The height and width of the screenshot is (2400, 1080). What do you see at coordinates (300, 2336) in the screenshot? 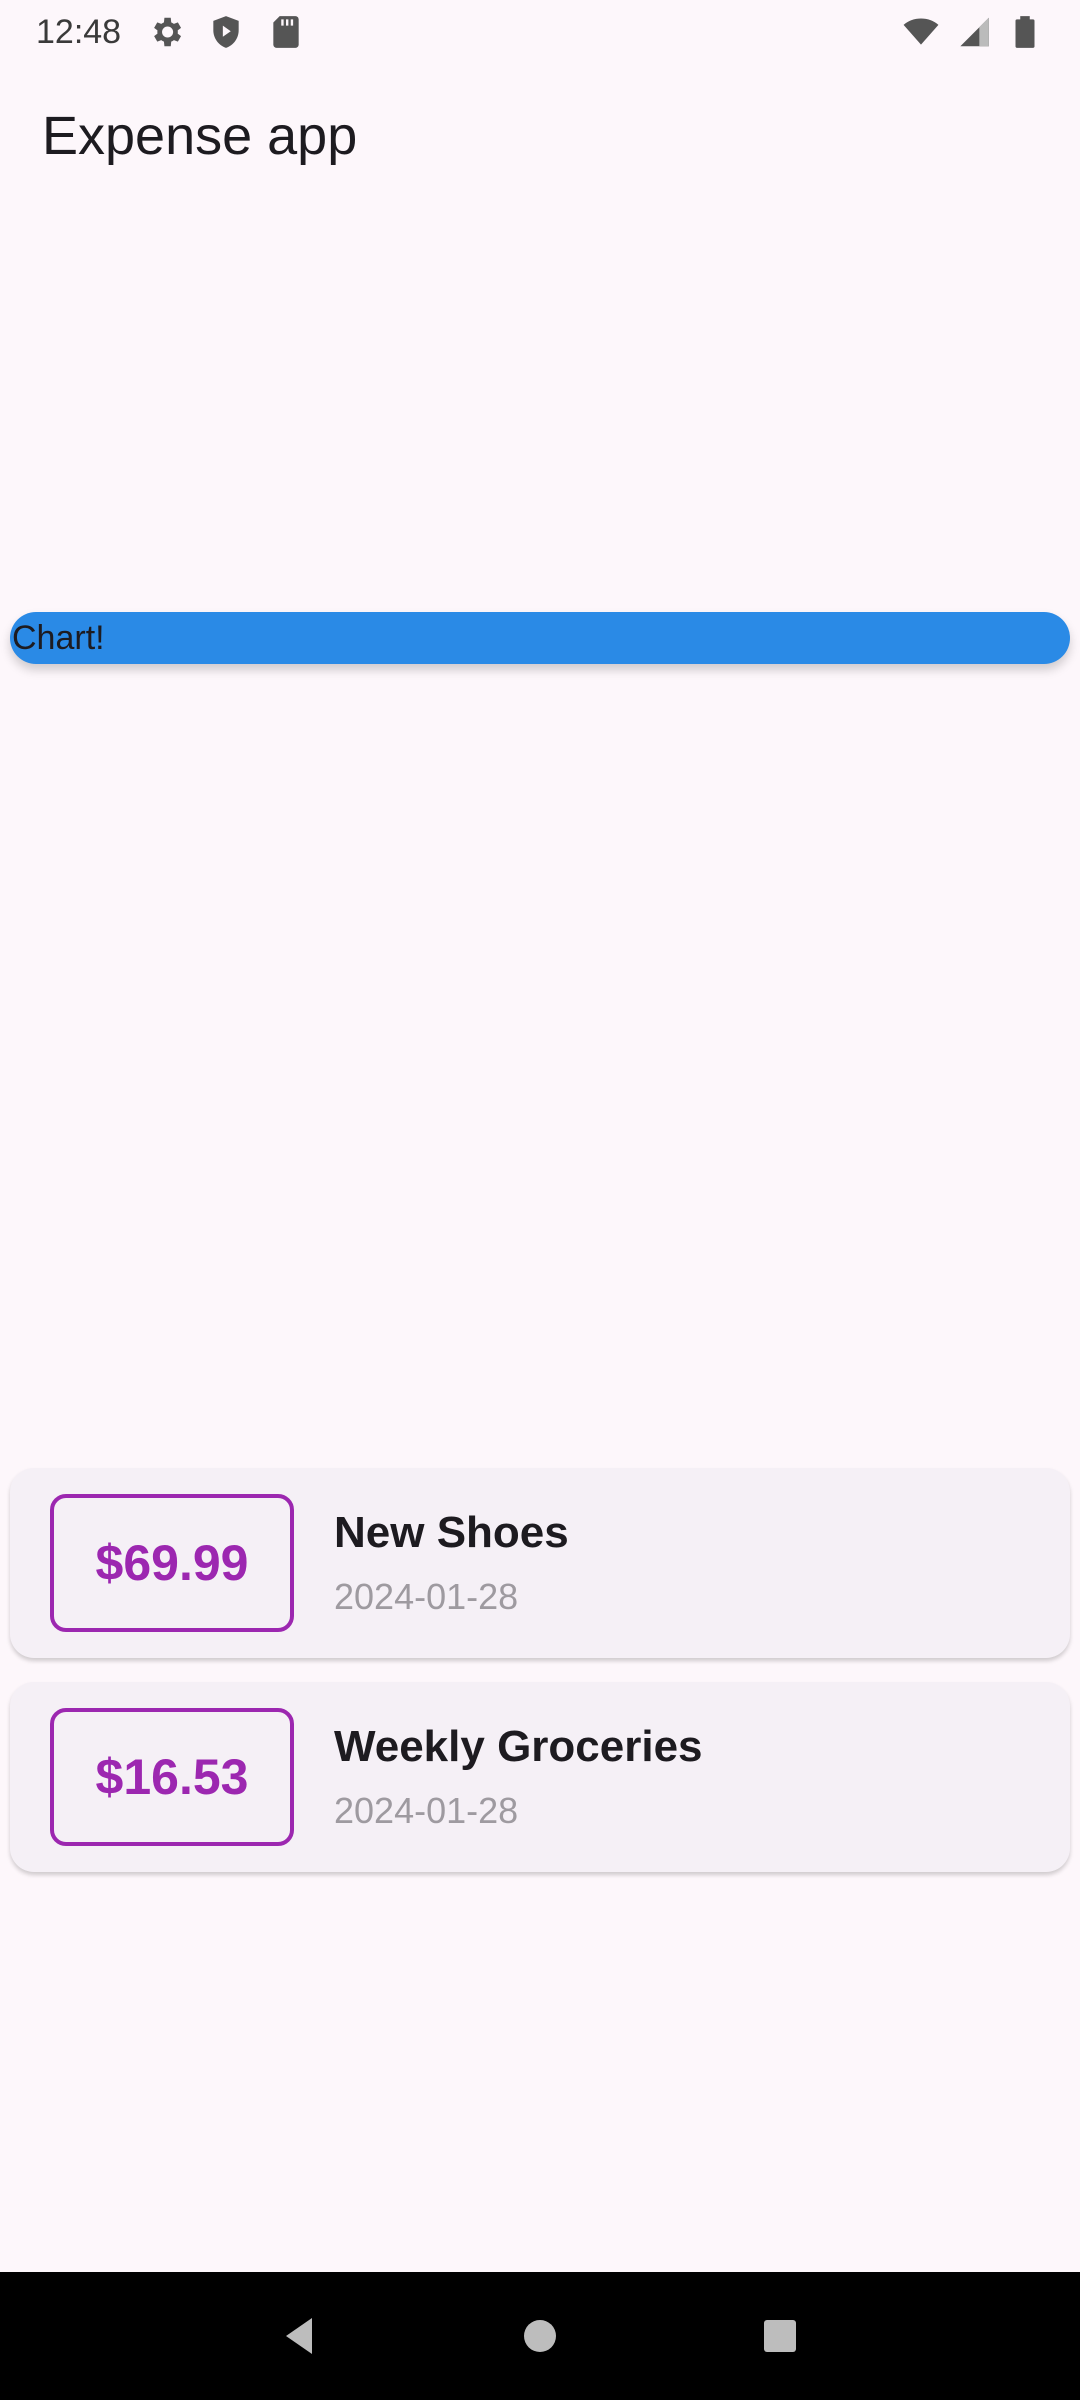
I see `back-icon` at bounding box center [300, 2336].